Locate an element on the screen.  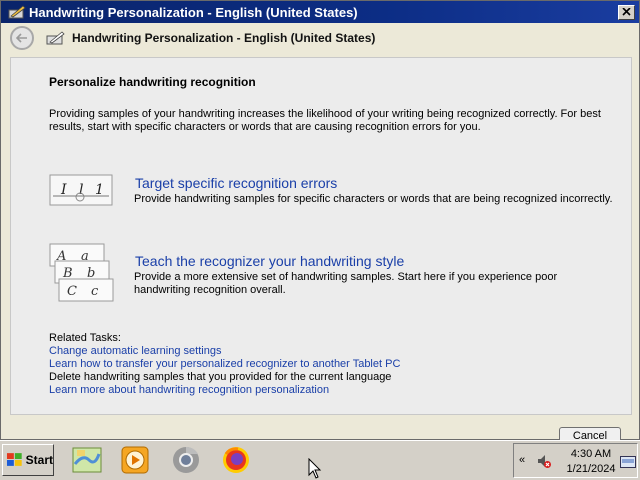
close-icon is located at coordinates (626, 12).